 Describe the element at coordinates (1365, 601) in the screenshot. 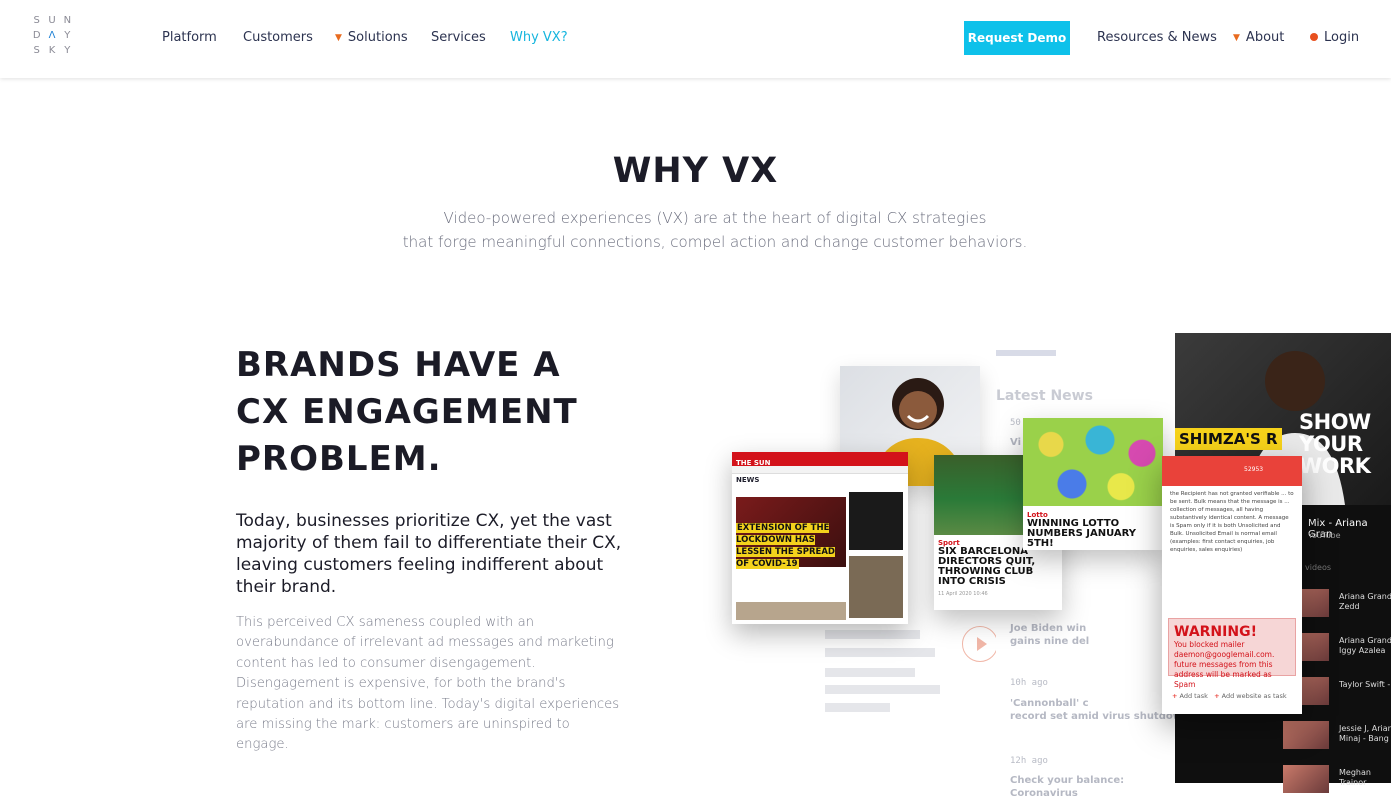

I see `playlist-item-title: Ariana Grande Zedd` at that location.